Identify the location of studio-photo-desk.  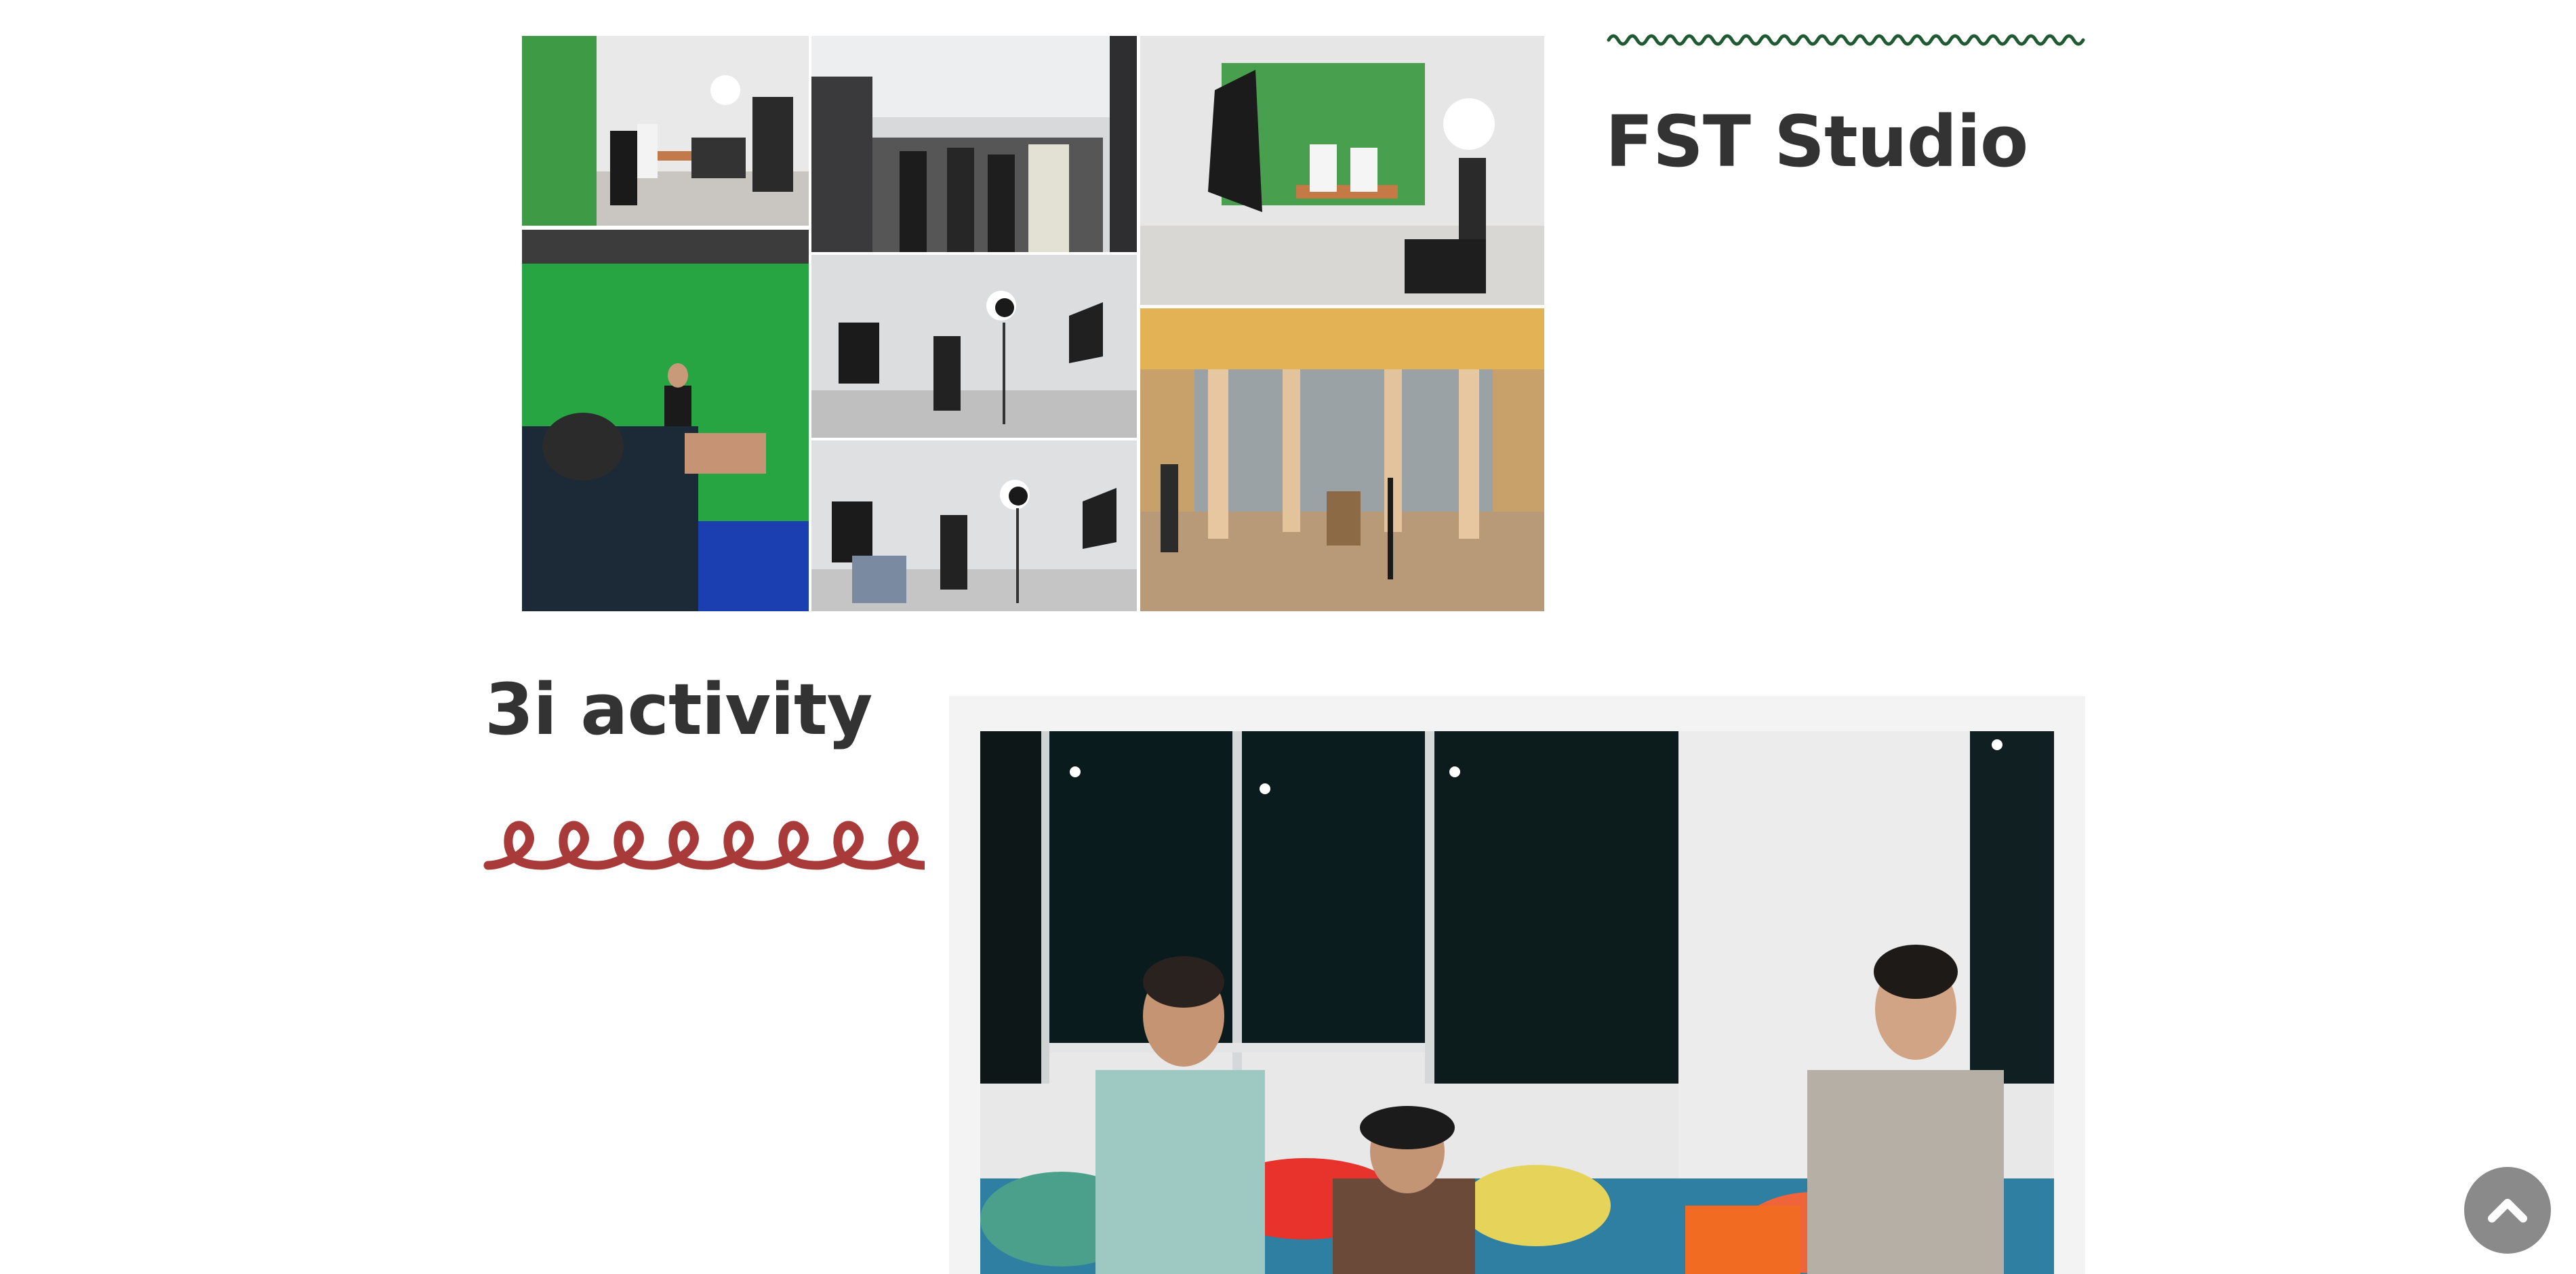
(1342, 170).